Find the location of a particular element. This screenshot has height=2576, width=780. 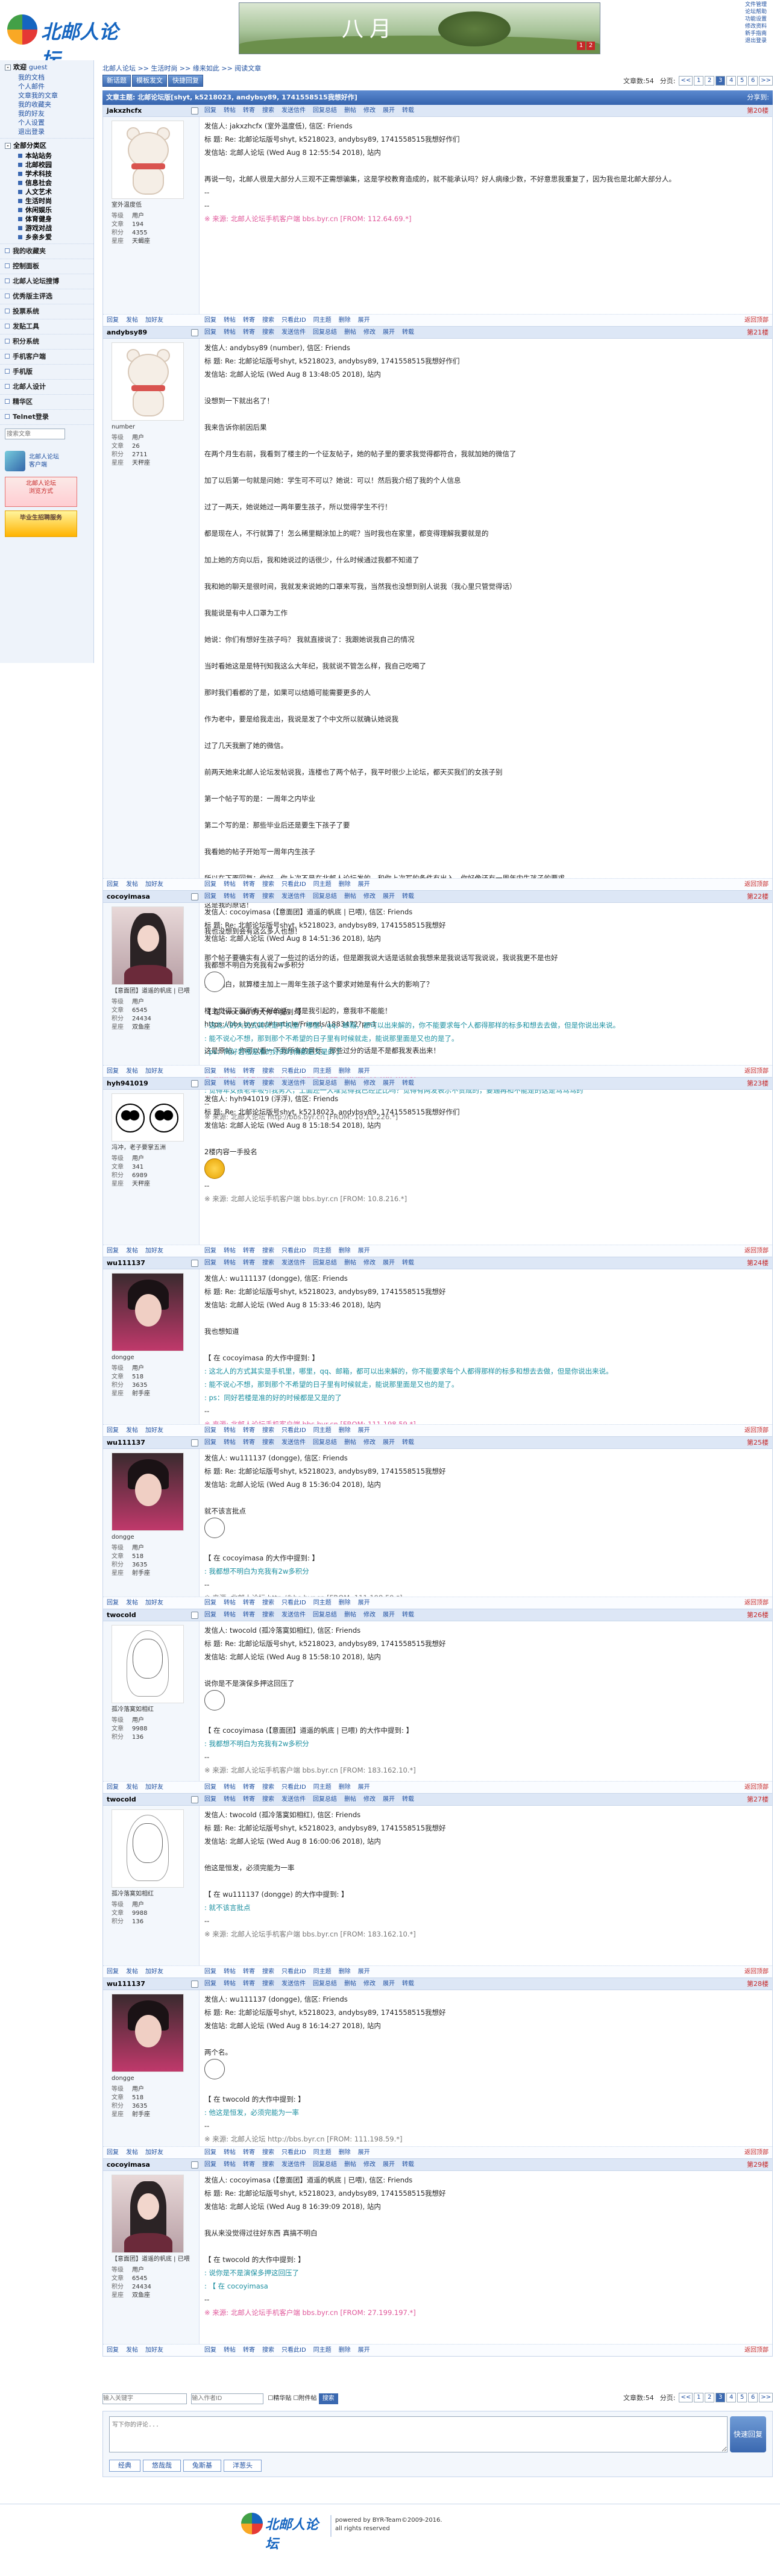

post-username: wu111137 is located at coordinates (126, 1443).